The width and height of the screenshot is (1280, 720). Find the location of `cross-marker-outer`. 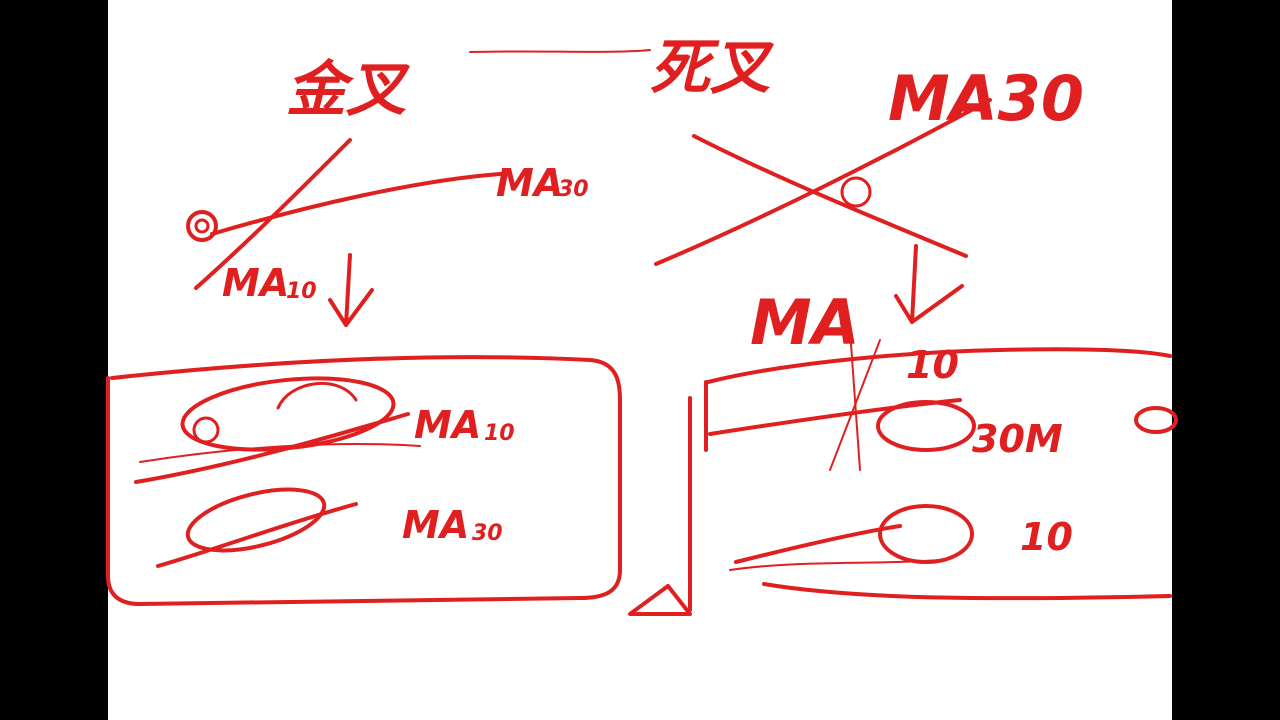

cross-marker-outer is located at coordinates (202, 226).